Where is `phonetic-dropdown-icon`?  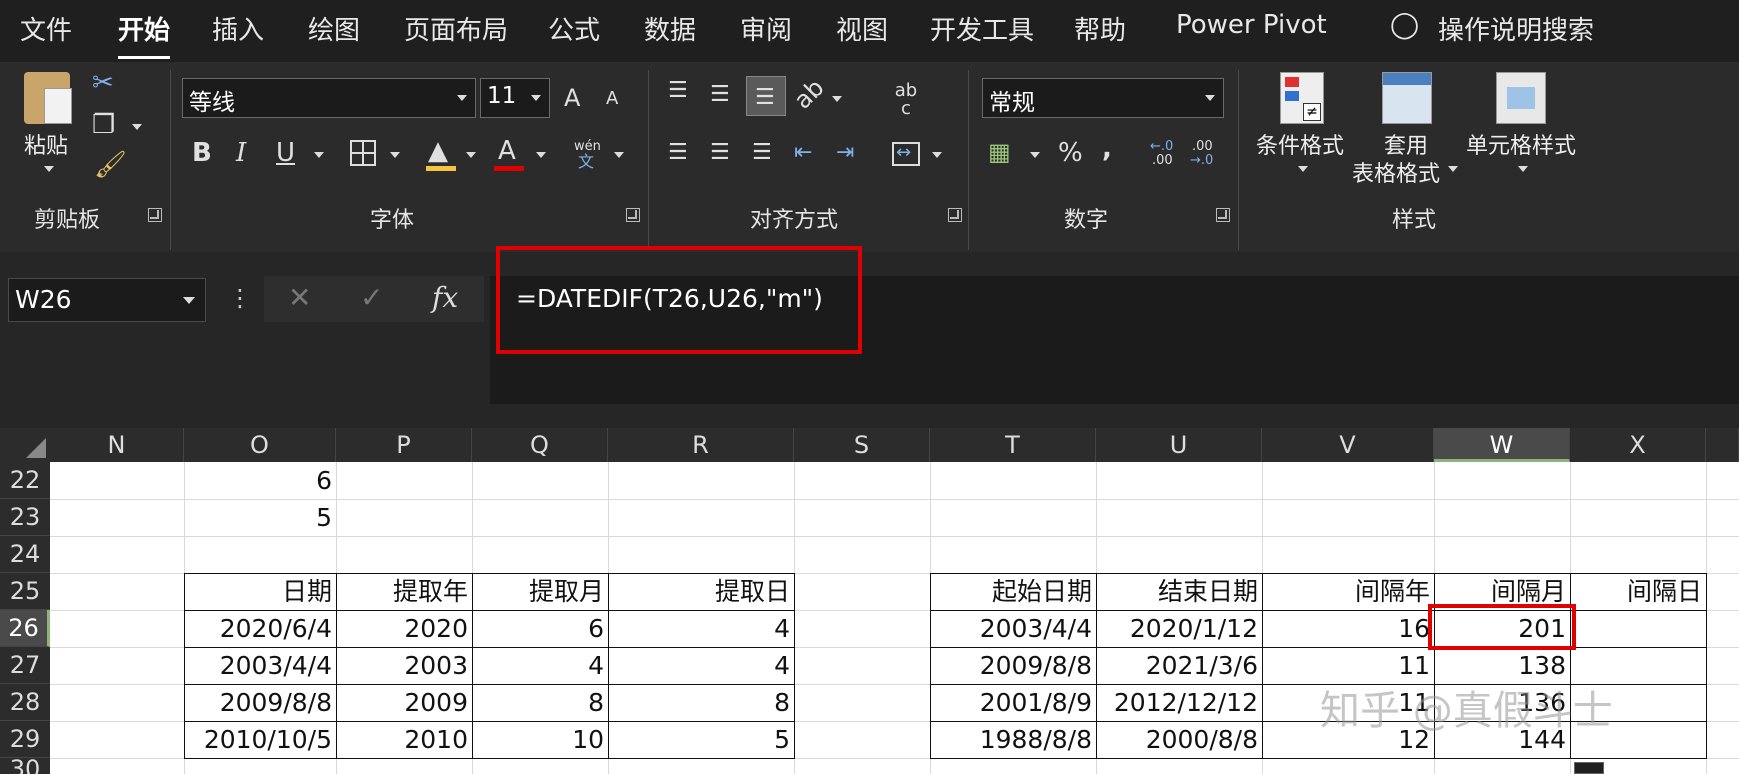 phonetic-dropdown-icon is located at coordinates (619, 155).